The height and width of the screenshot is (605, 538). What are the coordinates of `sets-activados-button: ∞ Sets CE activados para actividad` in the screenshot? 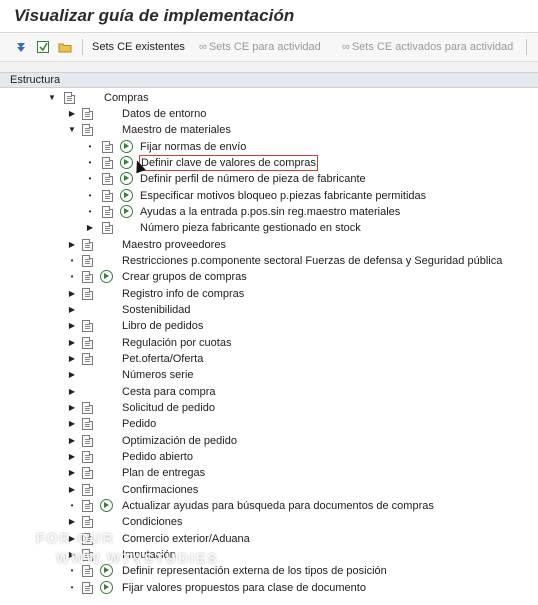 It's located at (427, 47).